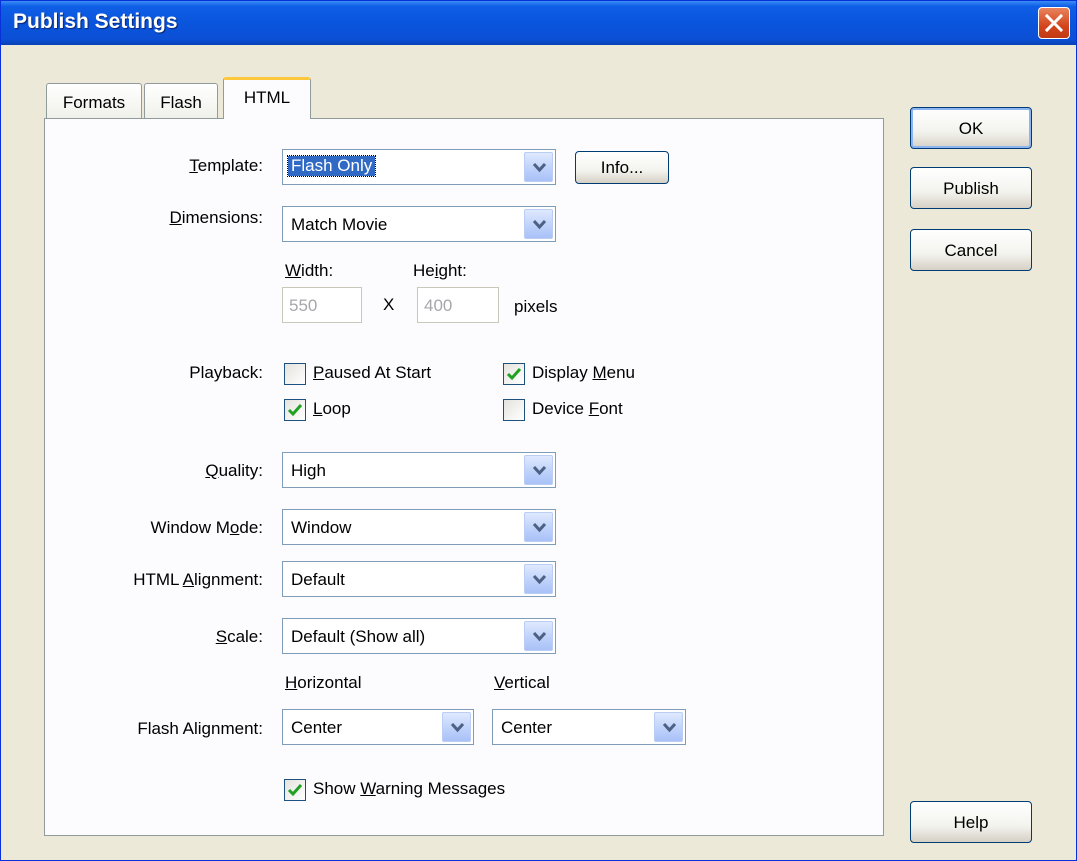 The height and width of the screenshot is (861, 1077). I want to click on show-warnings-label: Show Warning Messages, so click(409, 788).